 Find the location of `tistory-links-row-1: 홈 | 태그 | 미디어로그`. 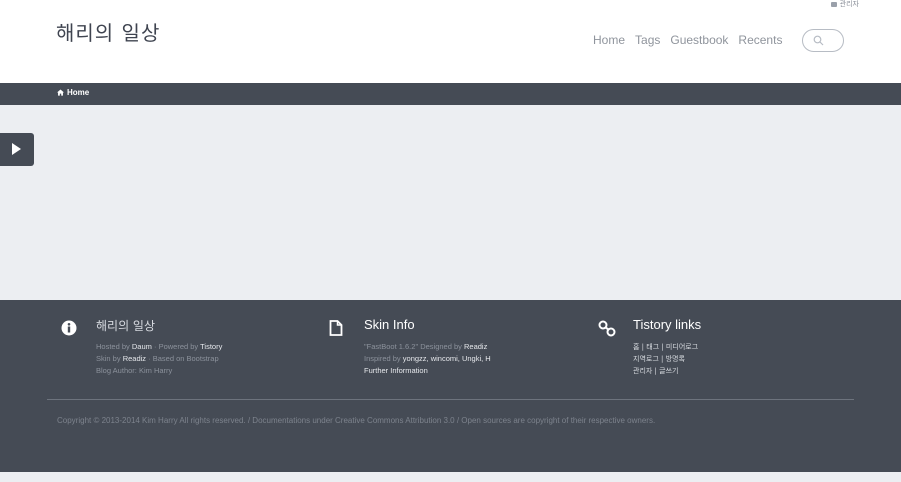

tistory-links-row-1: 홈 | 태그 | 미디어로그 is located at coordinates (665, 347).